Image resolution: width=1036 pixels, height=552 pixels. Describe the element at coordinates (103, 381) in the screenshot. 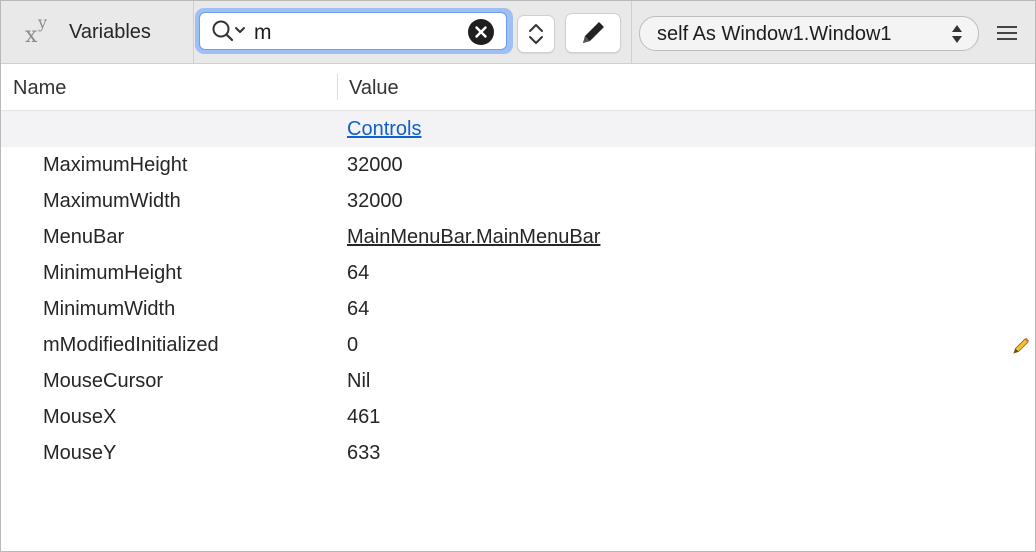

I see `variable-name: MouseCursor` at that location.